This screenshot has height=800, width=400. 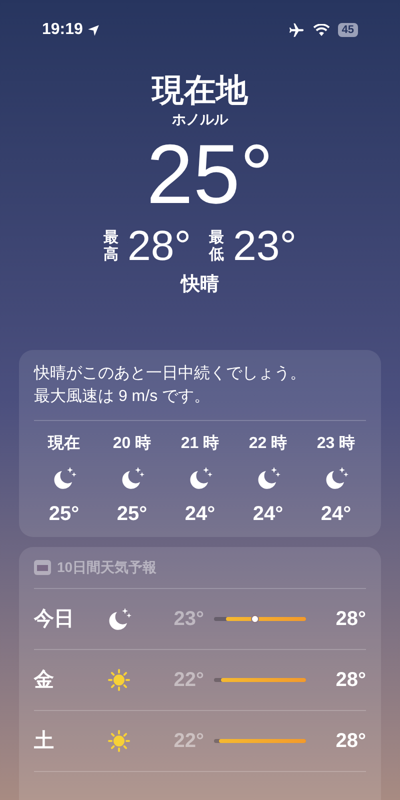 I want to click on battery-icon: 45, so click(x=348, y=30).